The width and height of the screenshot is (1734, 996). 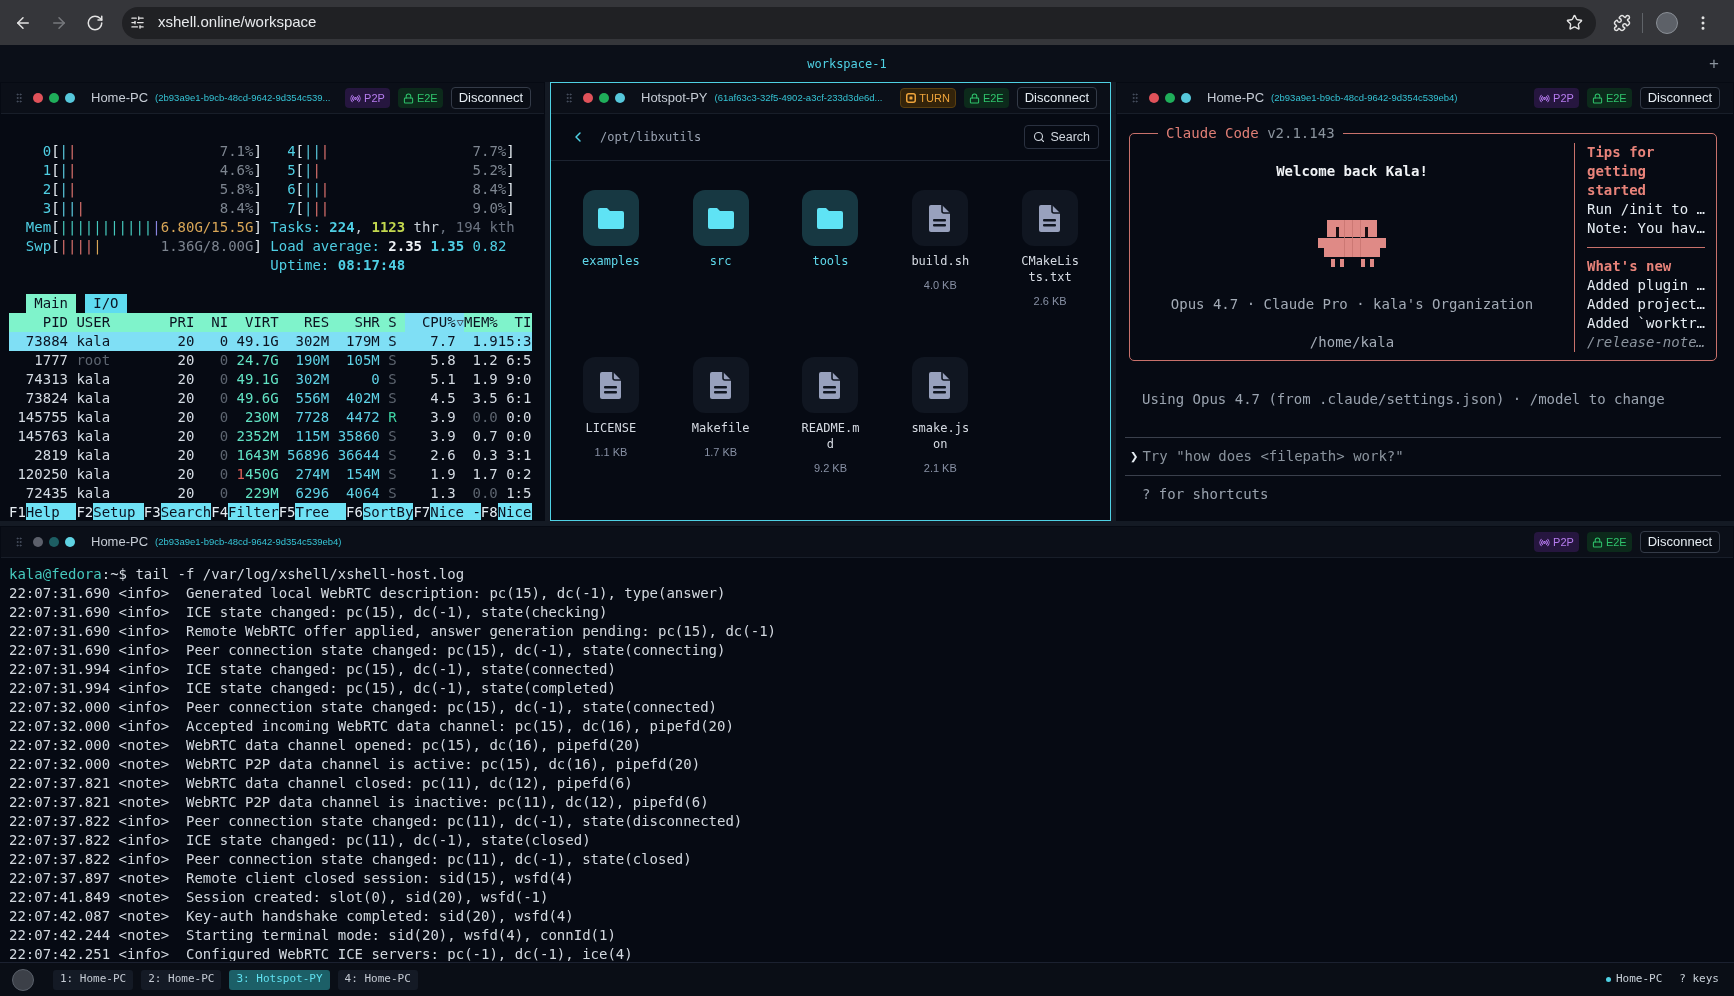 I want to click on address-field: xshell.online/workspace, so click(x=859, y=22).